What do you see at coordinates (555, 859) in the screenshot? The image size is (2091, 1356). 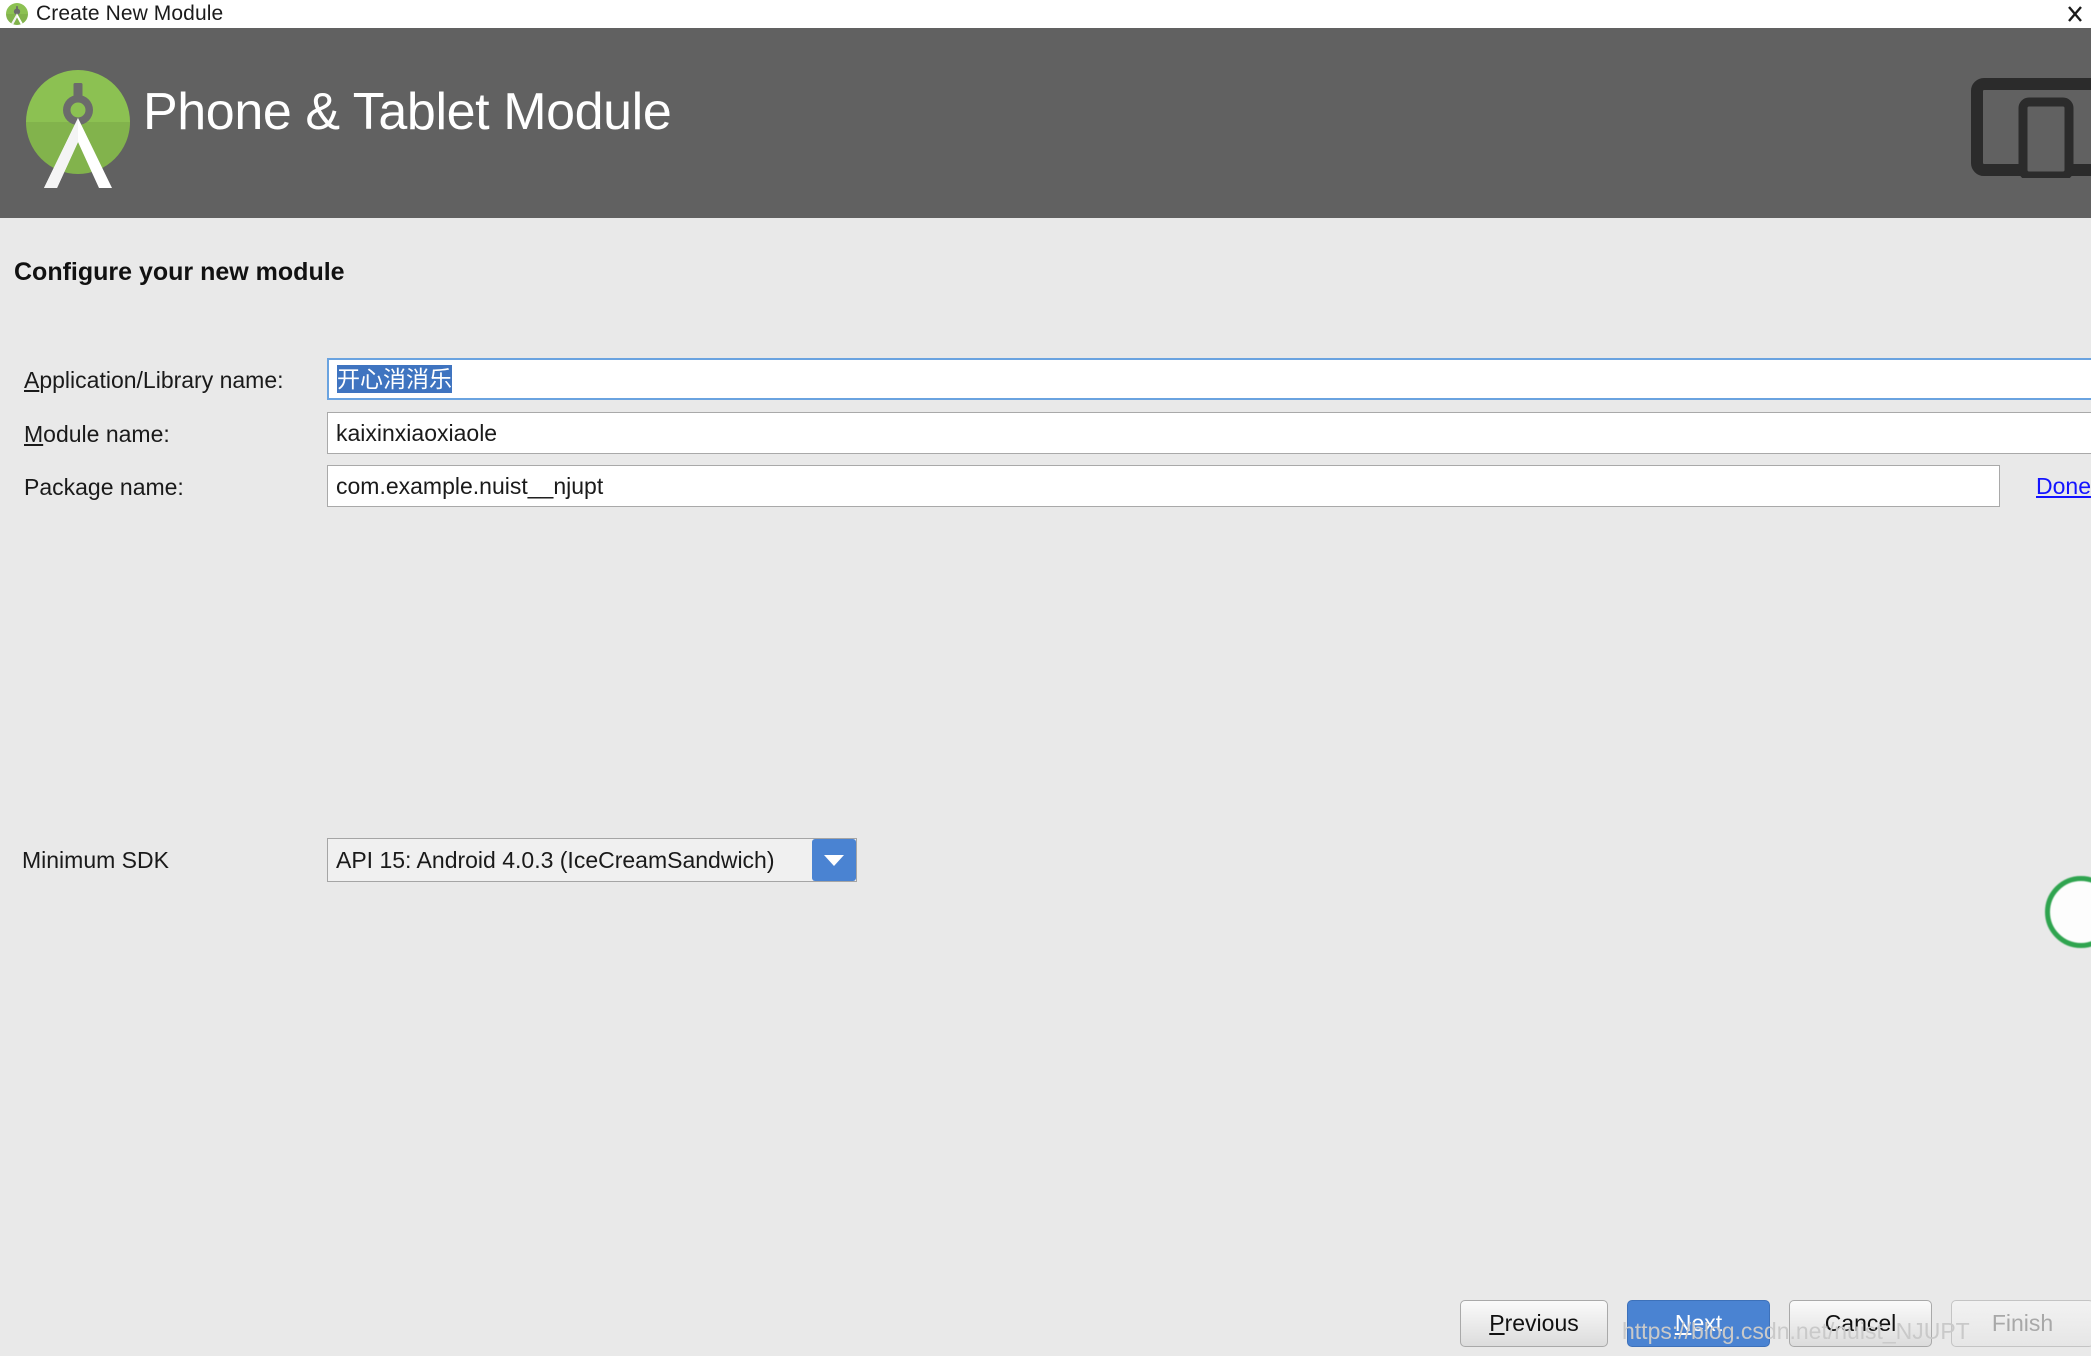 I see `minimum-sdk-value: API 15: Android 4.0.3 (IceCreamSandwich)` at bounding box center [555, 859].